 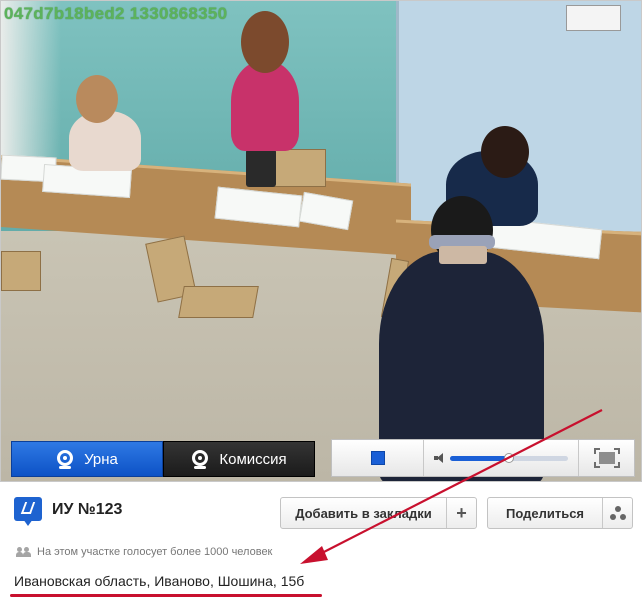 I want to click on tab-urna-label: Урна, so click(x=101, y=459).